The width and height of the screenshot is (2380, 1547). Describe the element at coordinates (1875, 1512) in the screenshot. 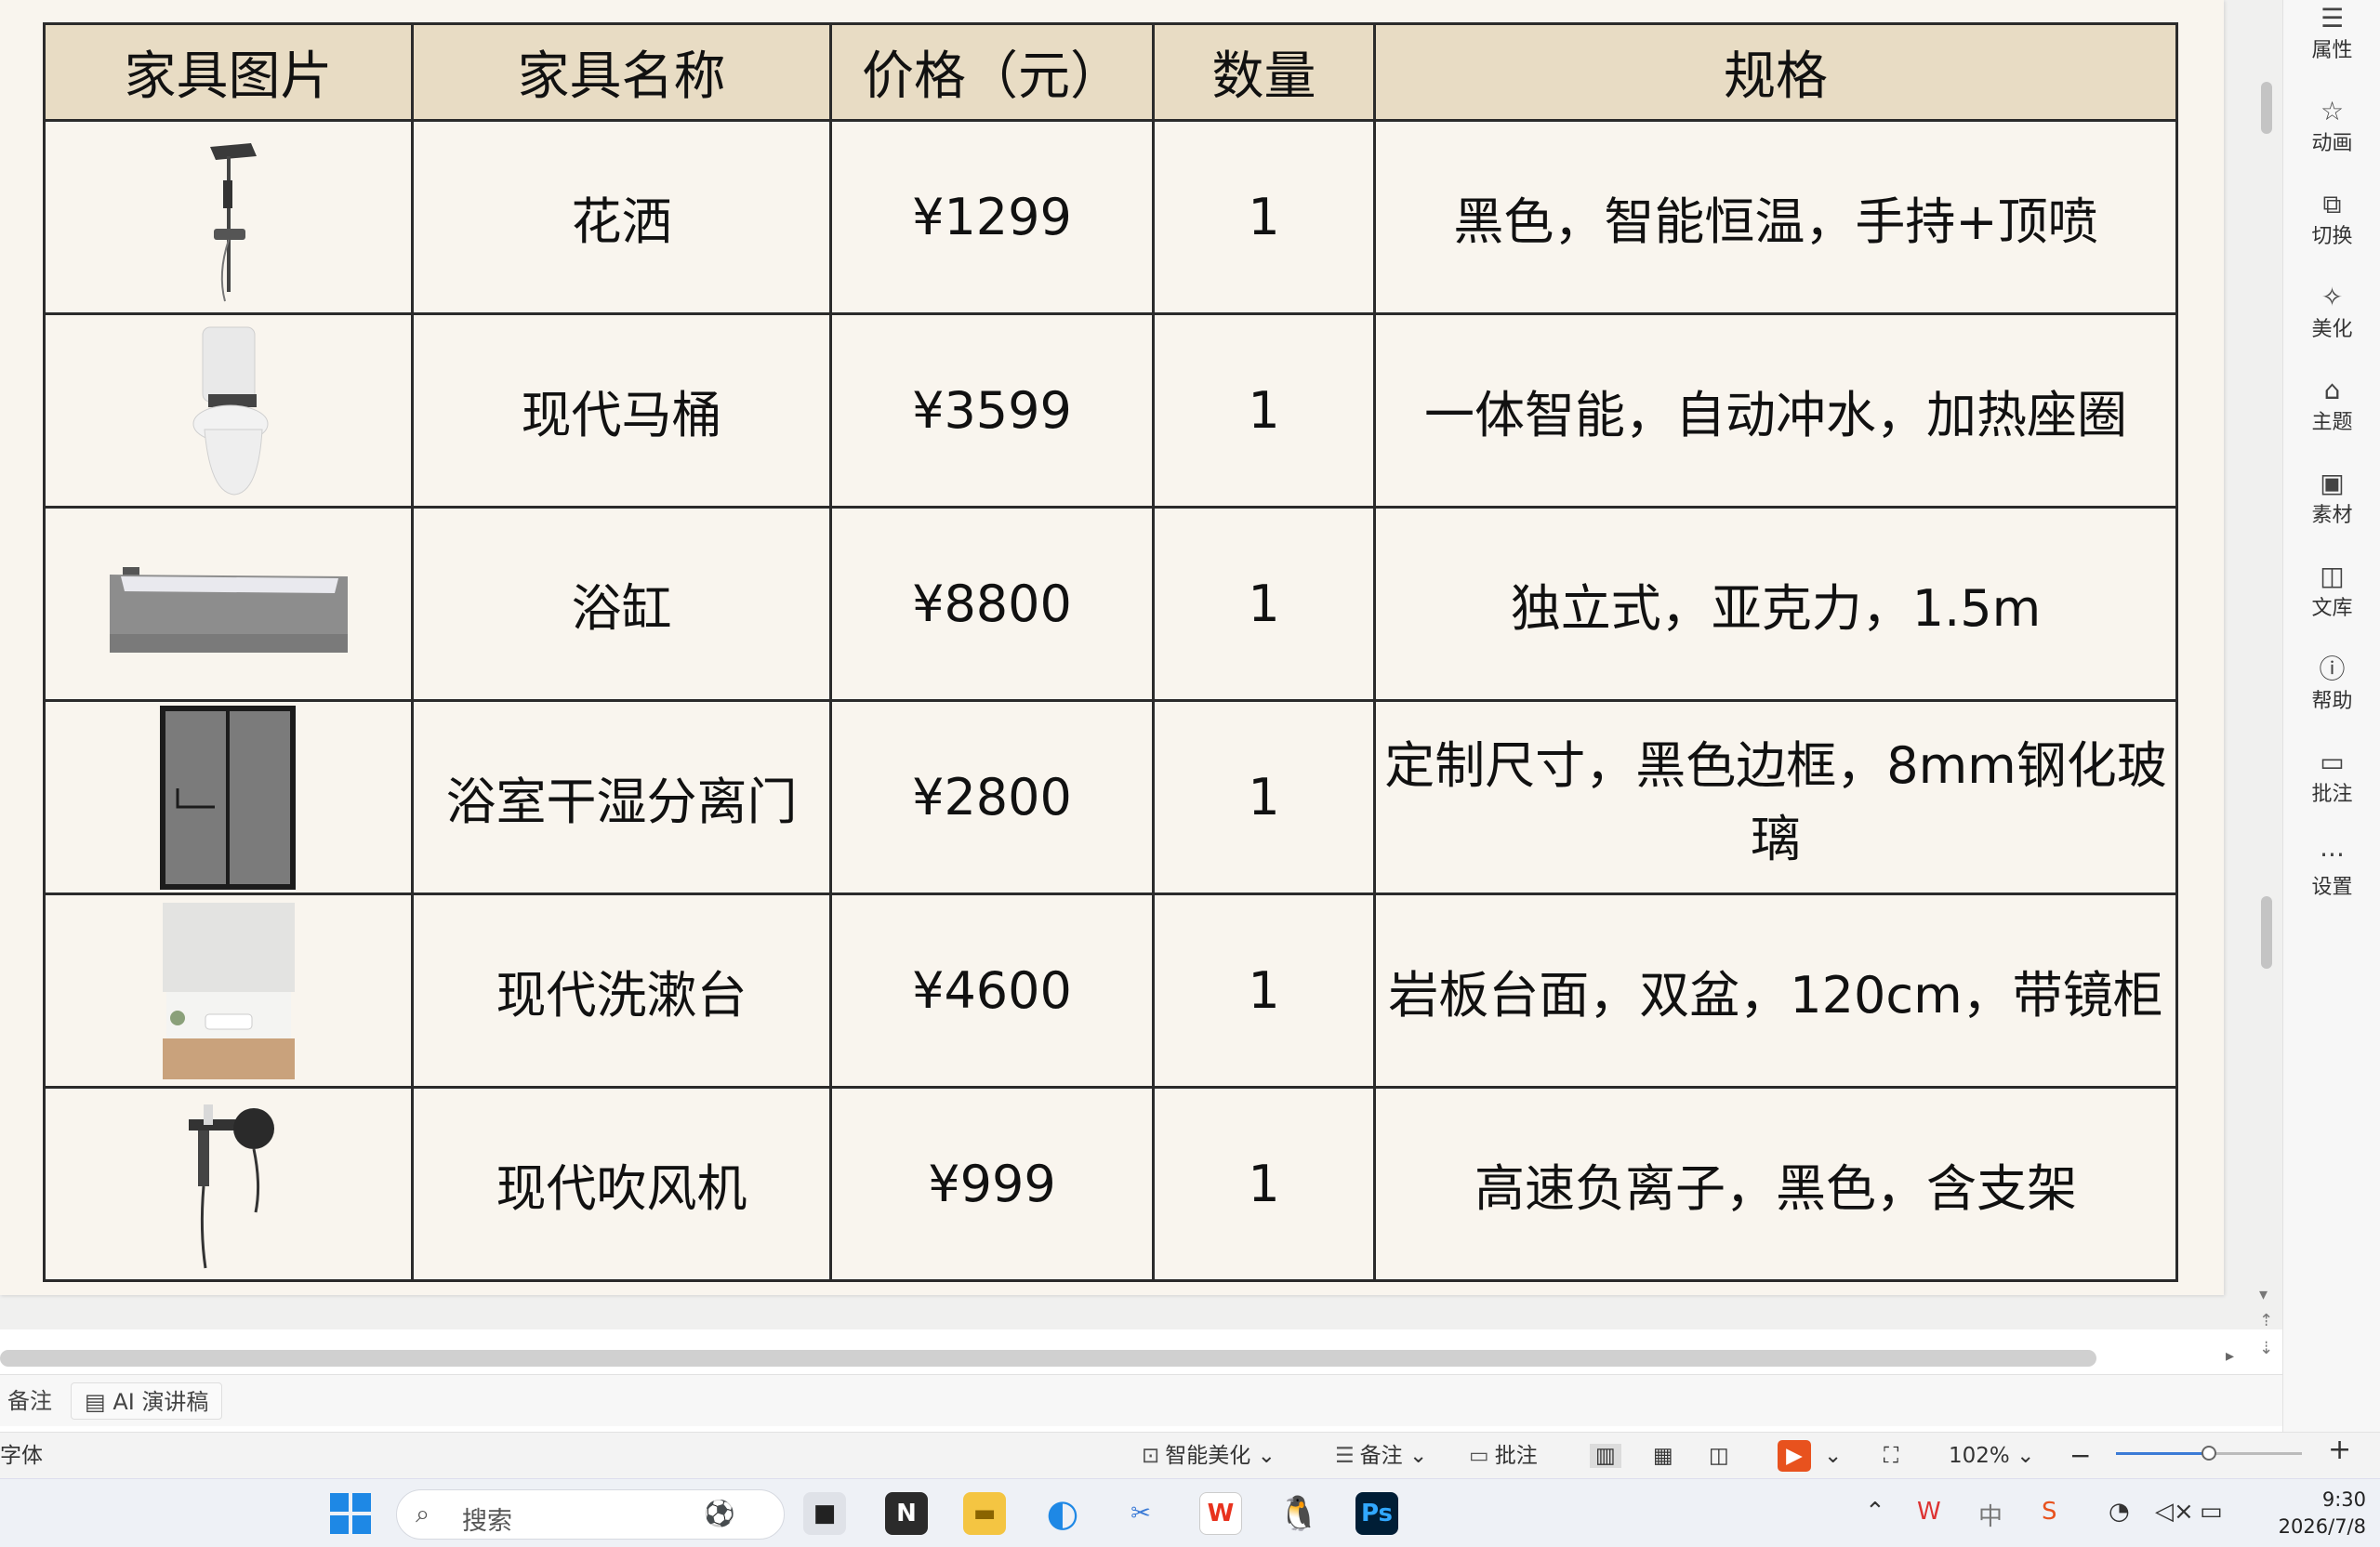

I see `tray-chevron-up-icon: ⌃` at that location.